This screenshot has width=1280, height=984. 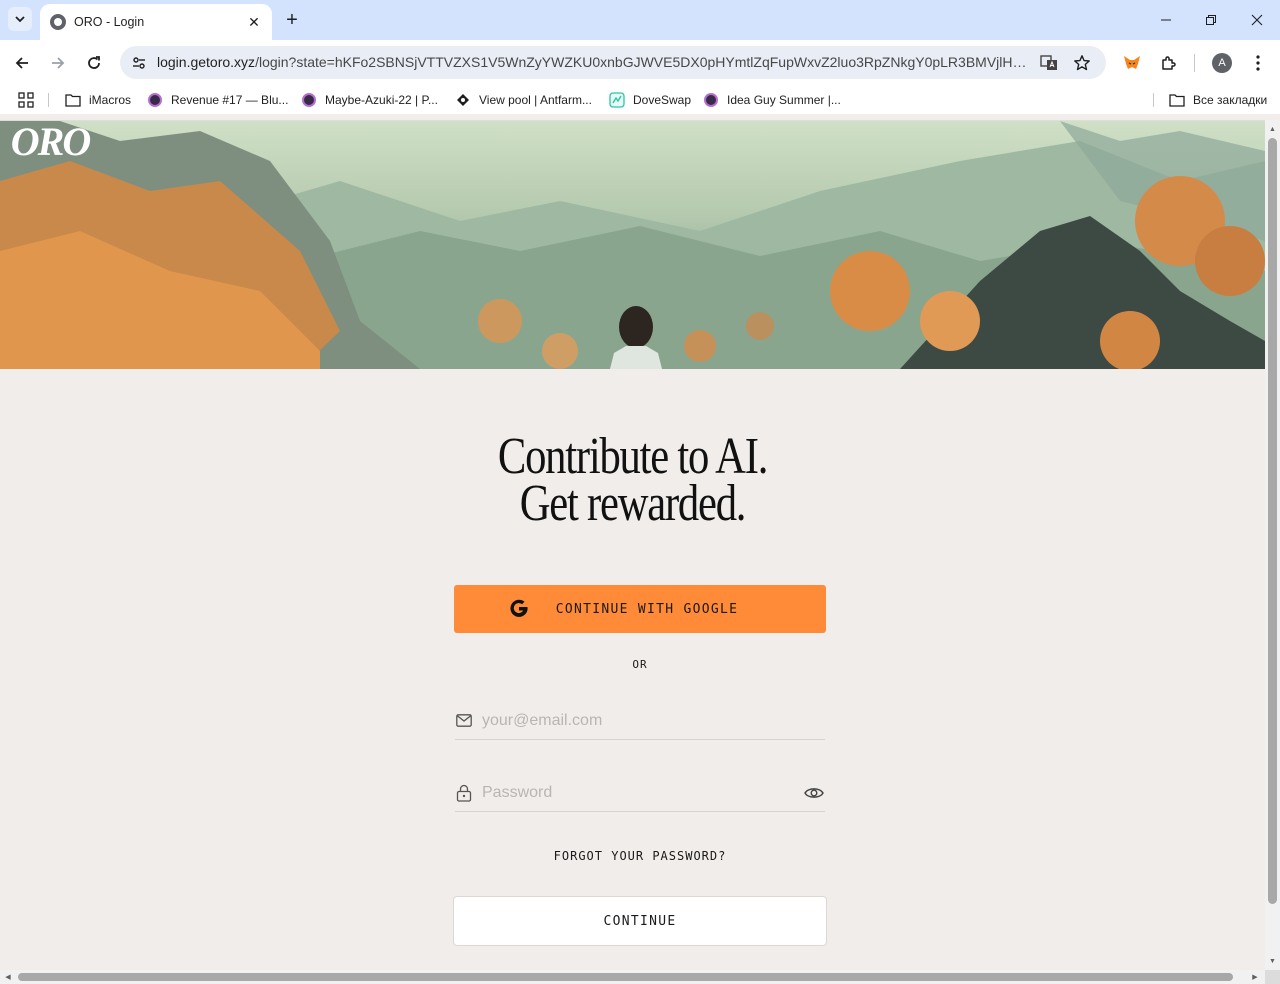 What do you see at coordinates (1230, 100) in the screenshot?
I see `all-bookmarks-label: Все закладки` at bounding box center [1230, 100].